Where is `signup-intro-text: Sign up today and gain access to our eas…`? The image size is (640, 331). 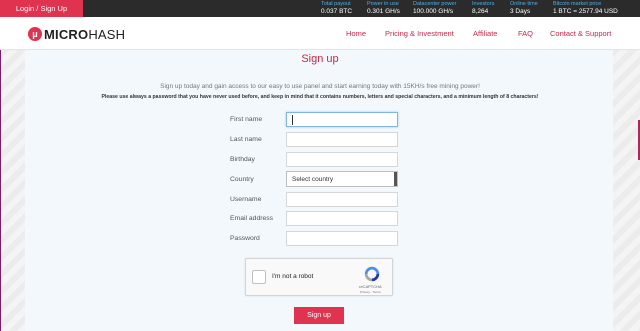 signup-intro-text: Sign up today and gain access to our eas… is located at coordinates (320, 86).